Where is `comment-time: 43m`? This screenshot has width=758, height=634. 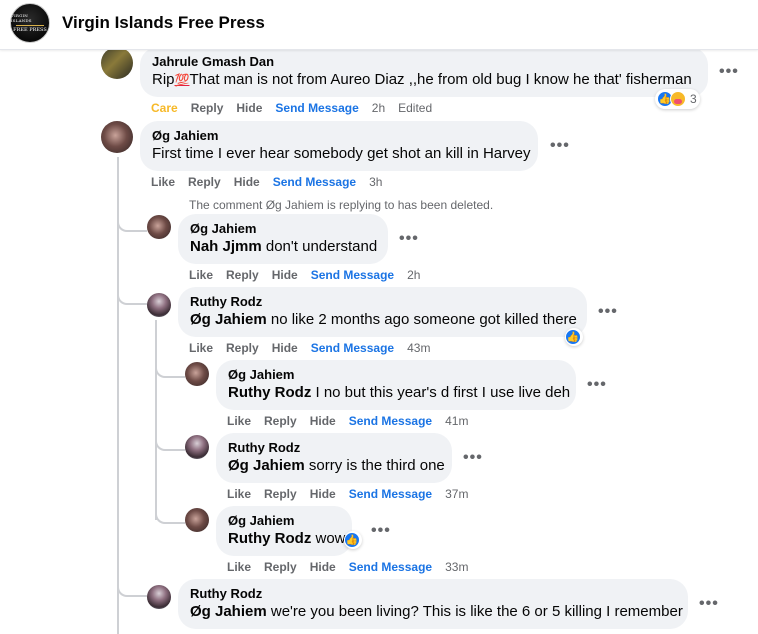 comment-time: 43m is located at coordinates (418, 348).